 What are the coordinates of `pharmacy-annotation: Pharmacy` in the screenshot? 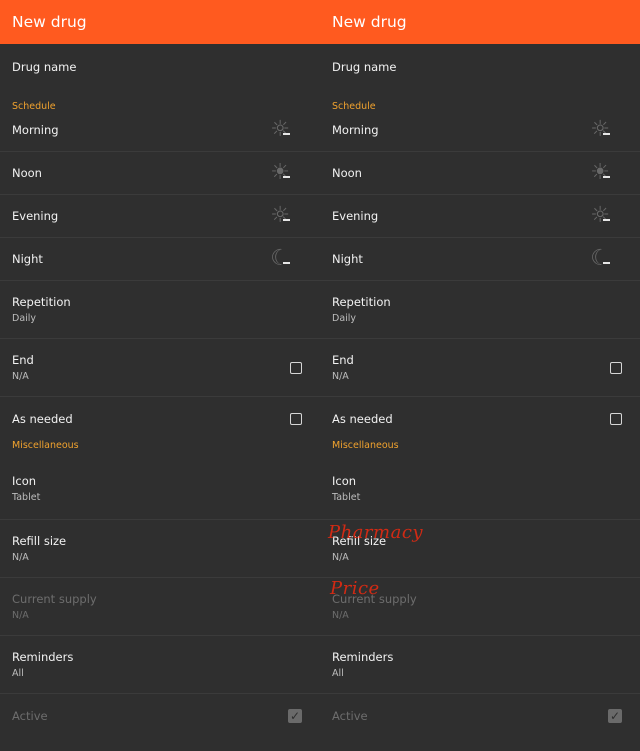 It's located at (376, 532).